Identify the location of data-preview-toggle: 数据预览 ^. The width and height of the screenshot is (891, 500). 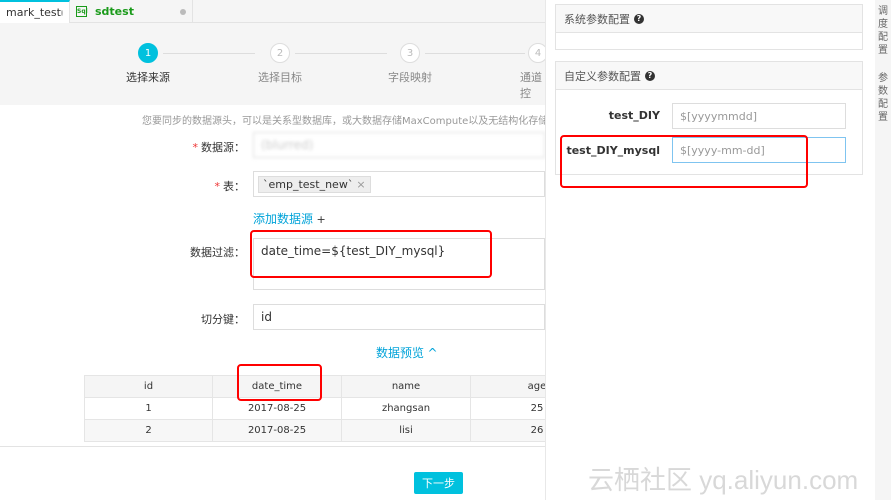
(407, 352).